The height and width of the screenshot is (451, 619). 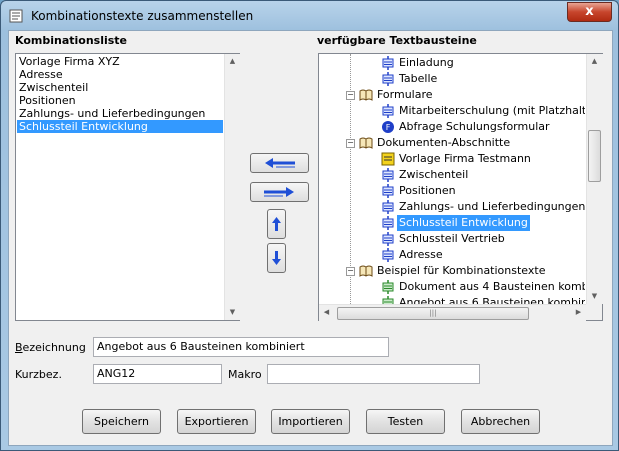 I want to click on makro-label: Makro, so click(x=245, y=374).